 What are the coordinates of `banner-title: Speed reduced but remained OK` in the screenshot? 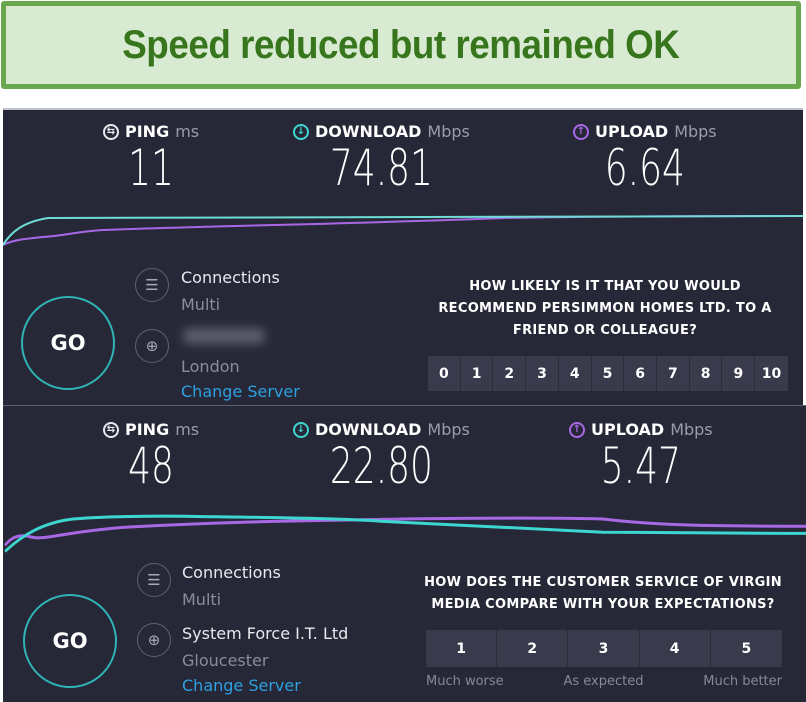 It's located at (401, 44).